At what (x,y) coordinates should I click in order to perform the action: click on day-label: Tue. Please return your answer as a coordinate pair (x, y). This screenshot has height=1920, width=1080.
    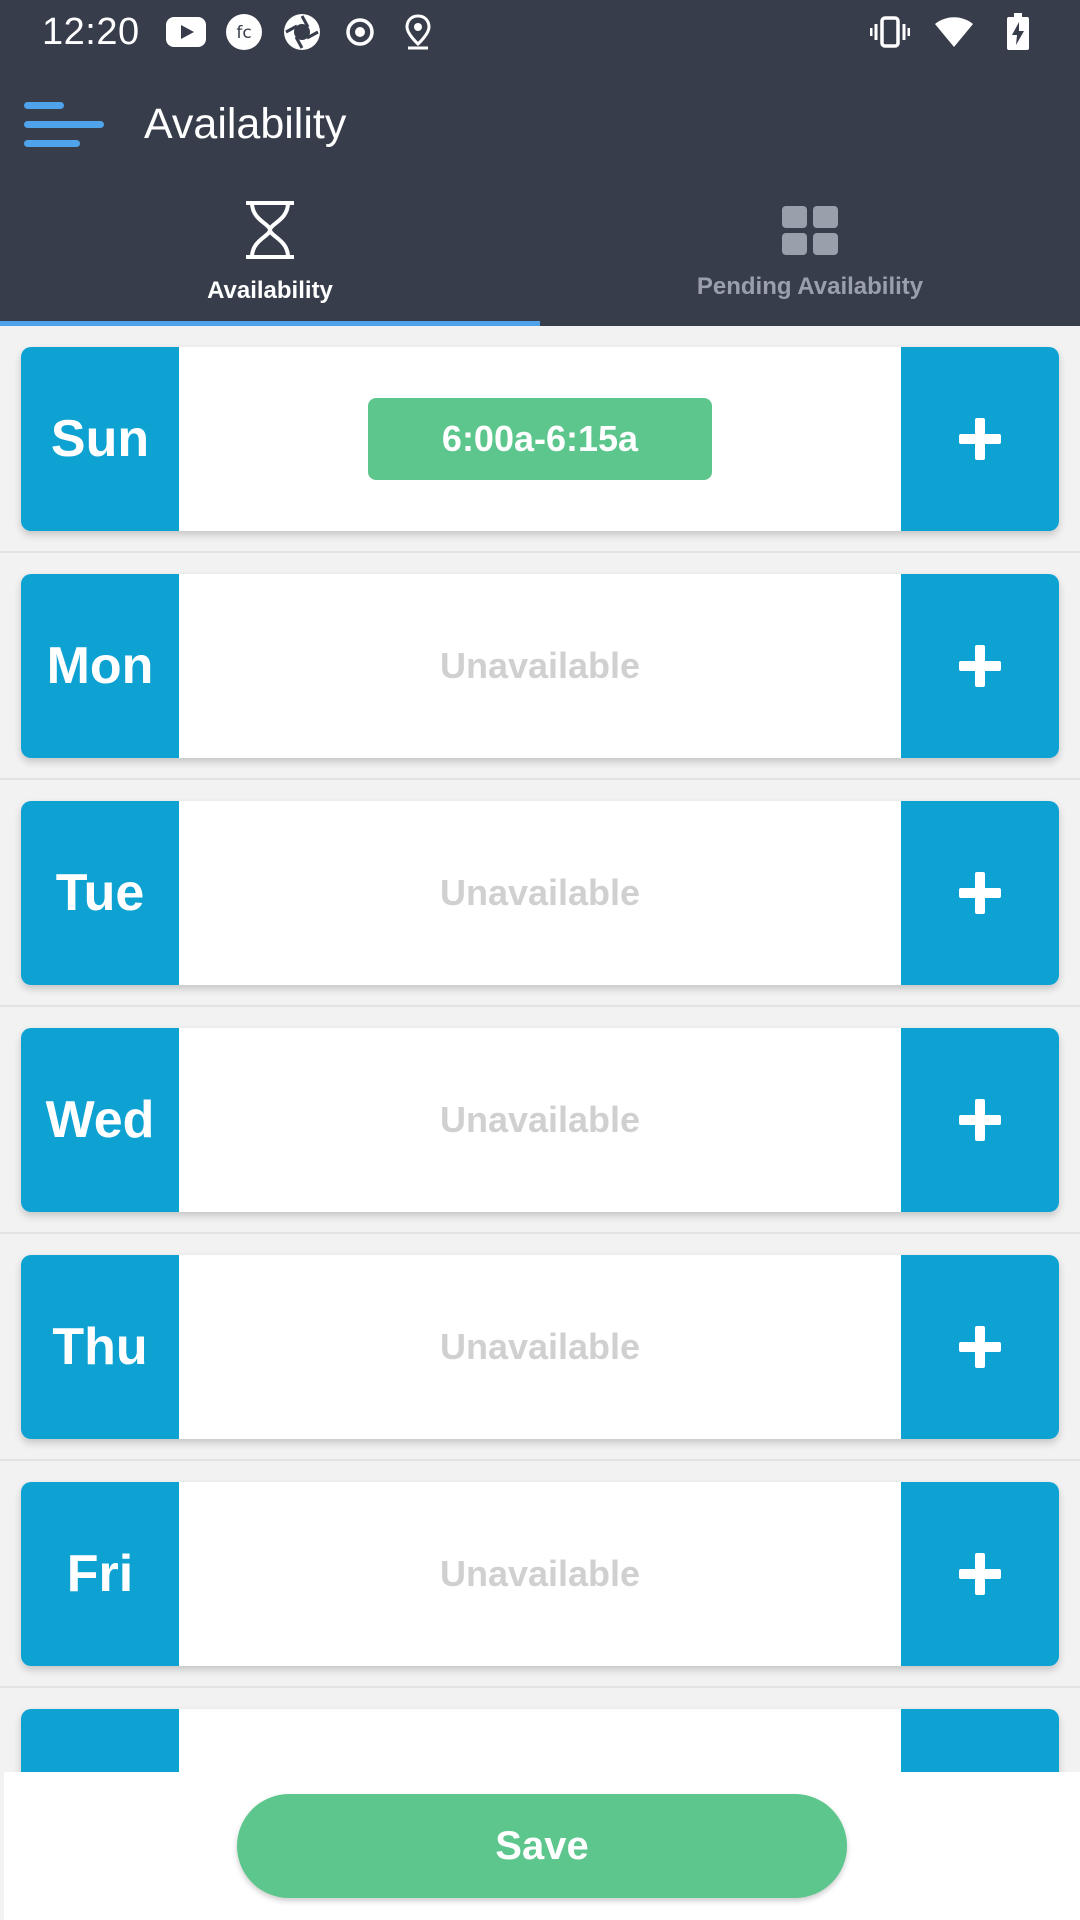
    Looking at the image, I should click on (100, 893).